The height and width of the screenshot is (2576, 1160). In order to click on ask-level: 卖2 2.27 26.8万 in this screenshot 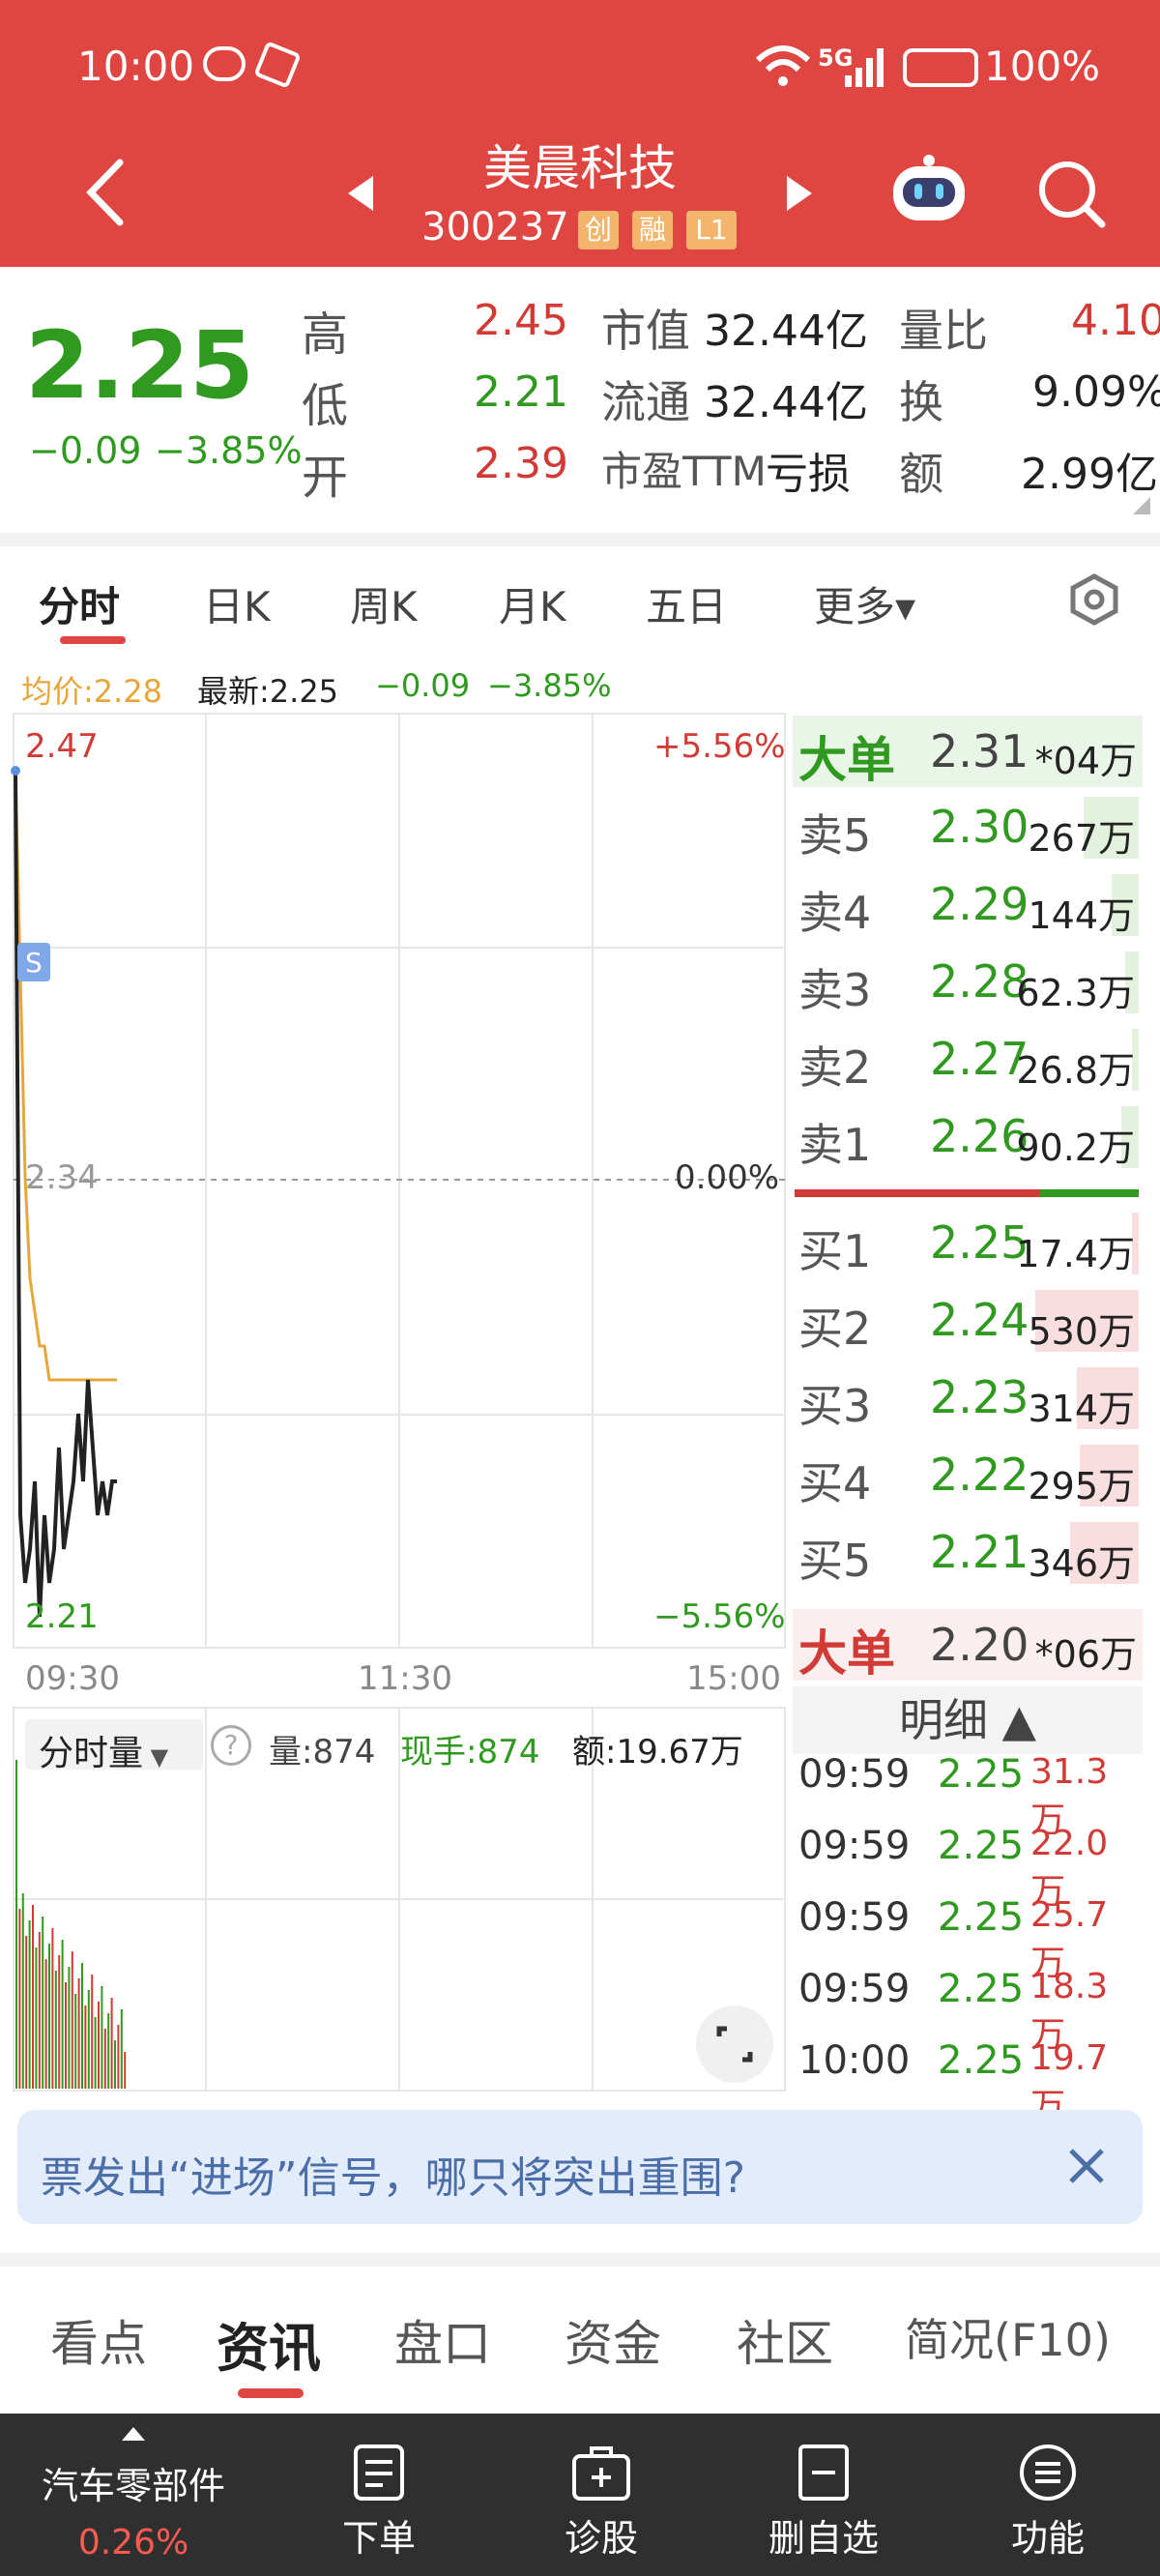, I will do `click(967, 1060)`.